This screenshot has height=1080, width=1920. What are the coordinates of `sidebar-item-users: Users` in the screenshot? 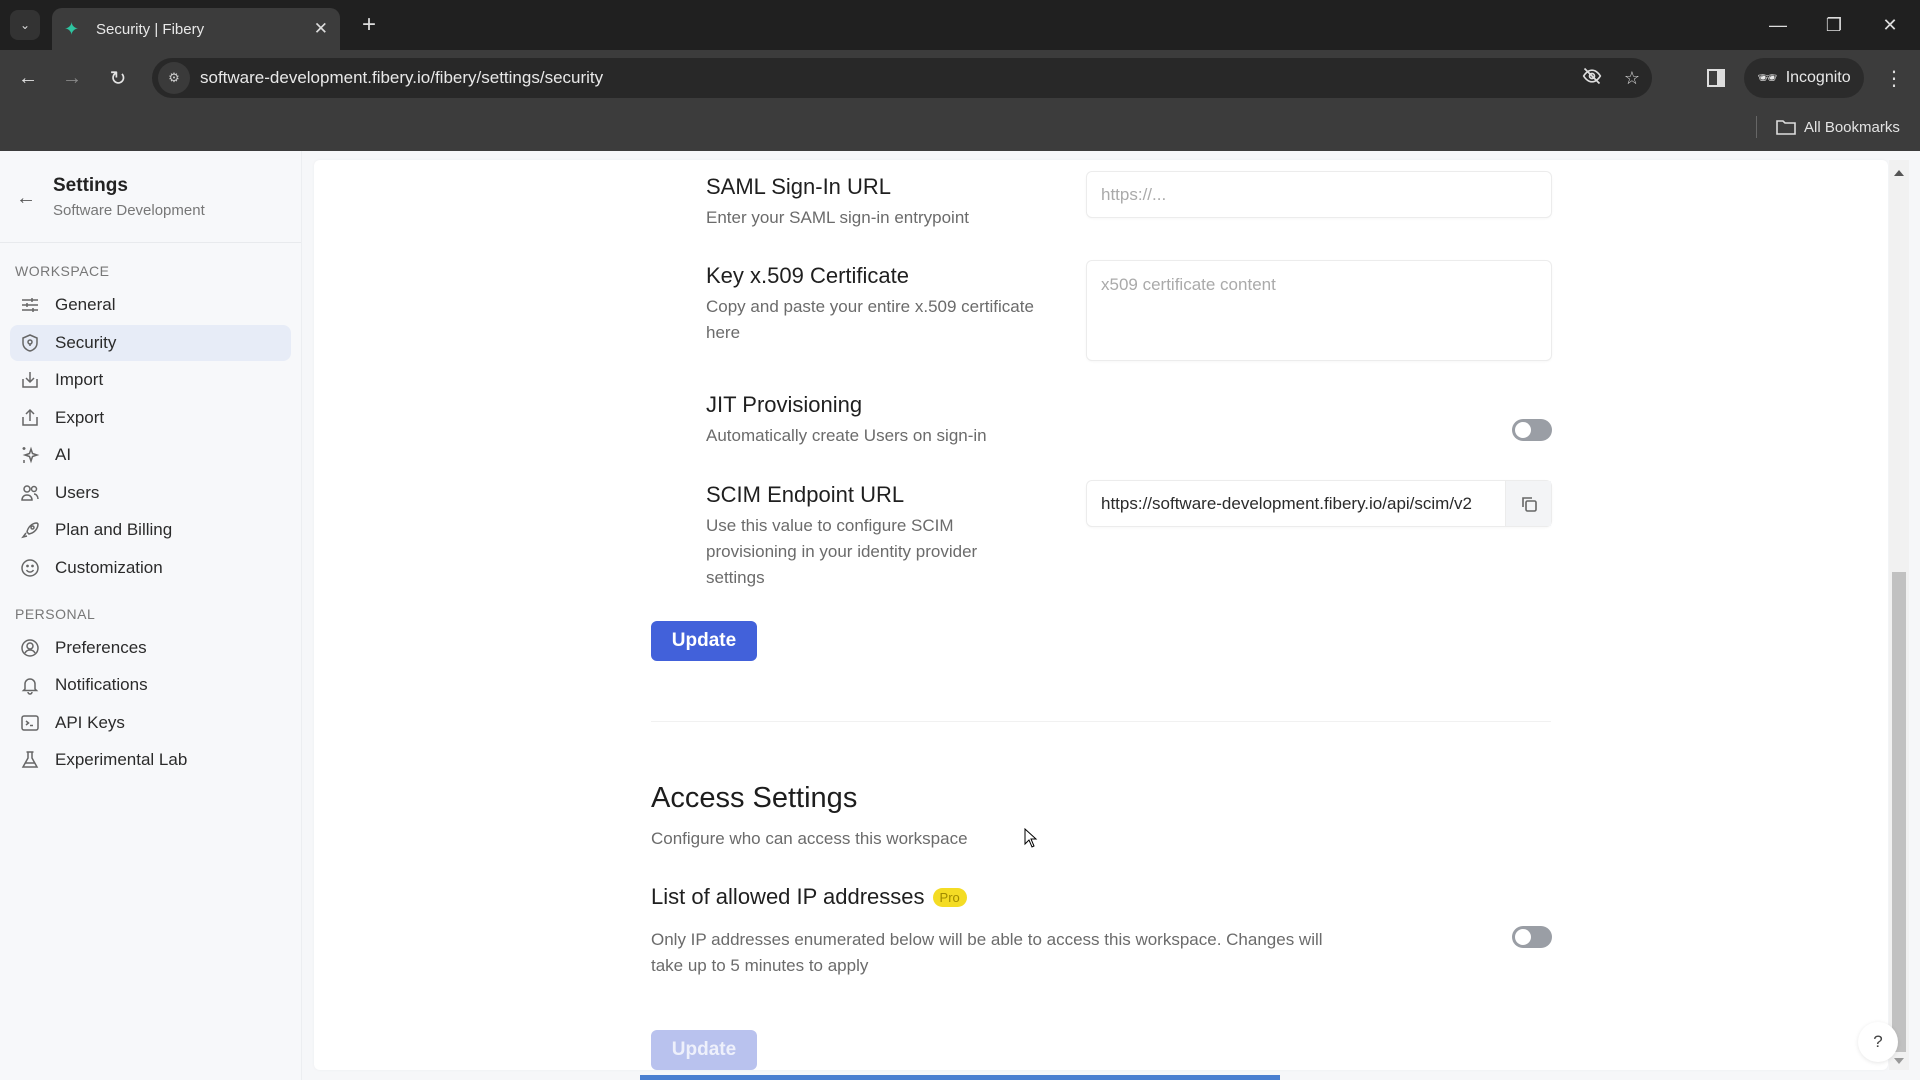 It's located at (150, 493).